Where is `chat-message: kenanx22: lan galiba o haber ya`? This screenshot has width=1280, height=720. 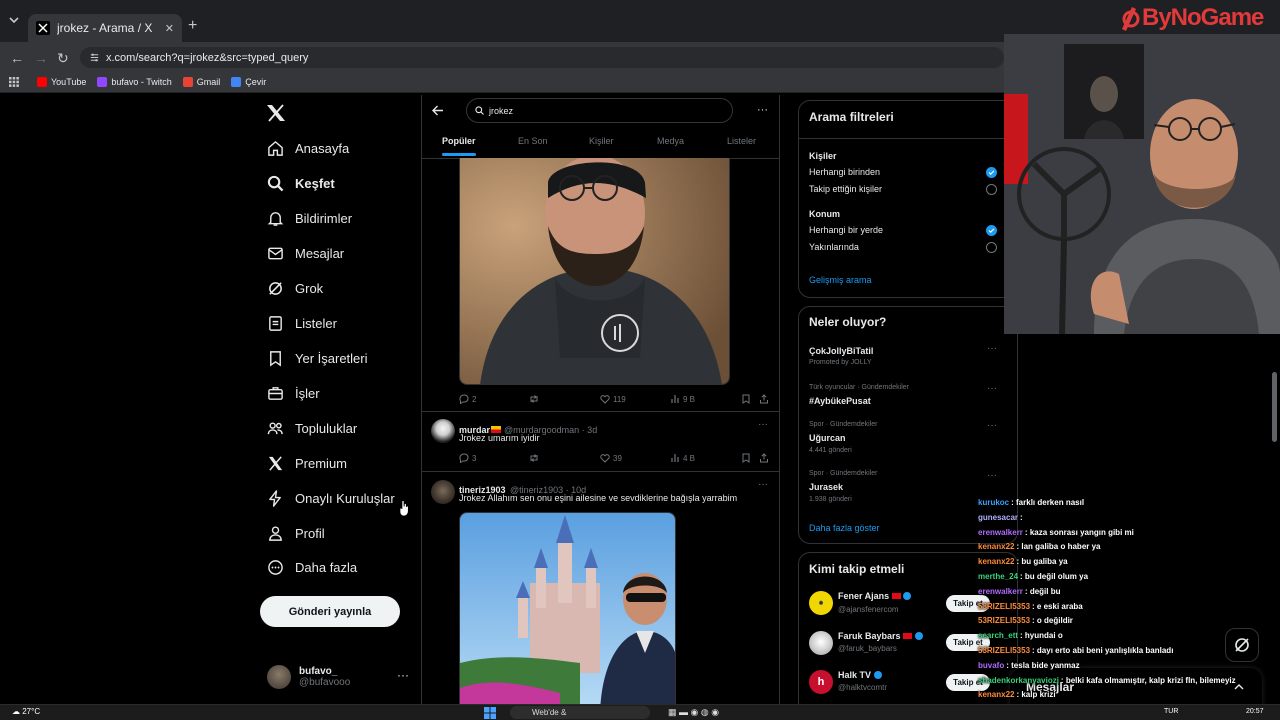
chat-message: kenanx22: lan galiba o haber ya is located at coordinates (1039, 546).